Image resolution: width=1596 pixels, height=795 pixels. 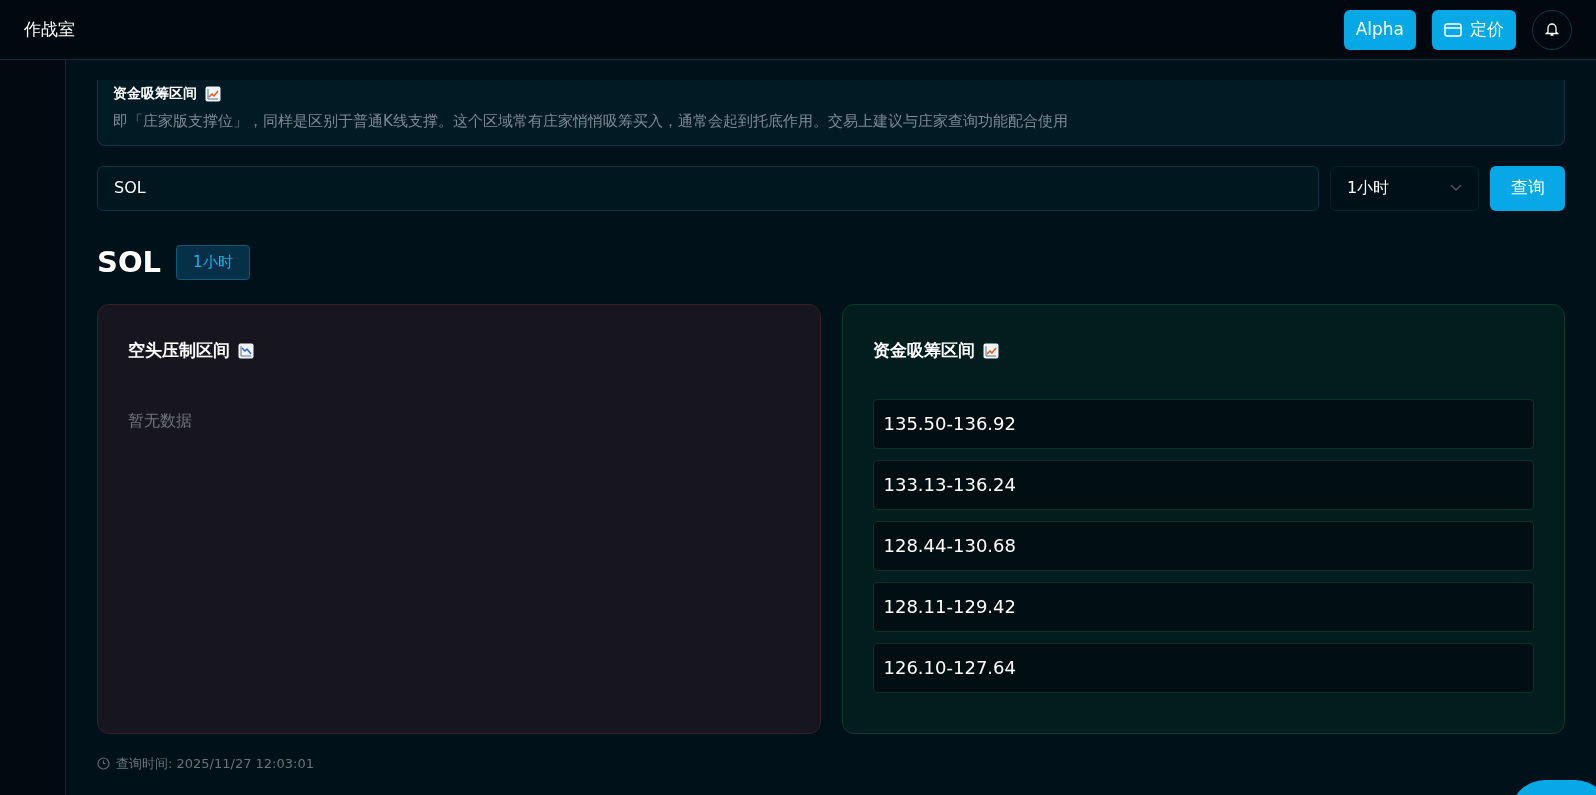 What do you see at coordinates (155, 93) in the screenshot?
I see `info-title: 资金吸筹区间` at bounding box center [155, 93].